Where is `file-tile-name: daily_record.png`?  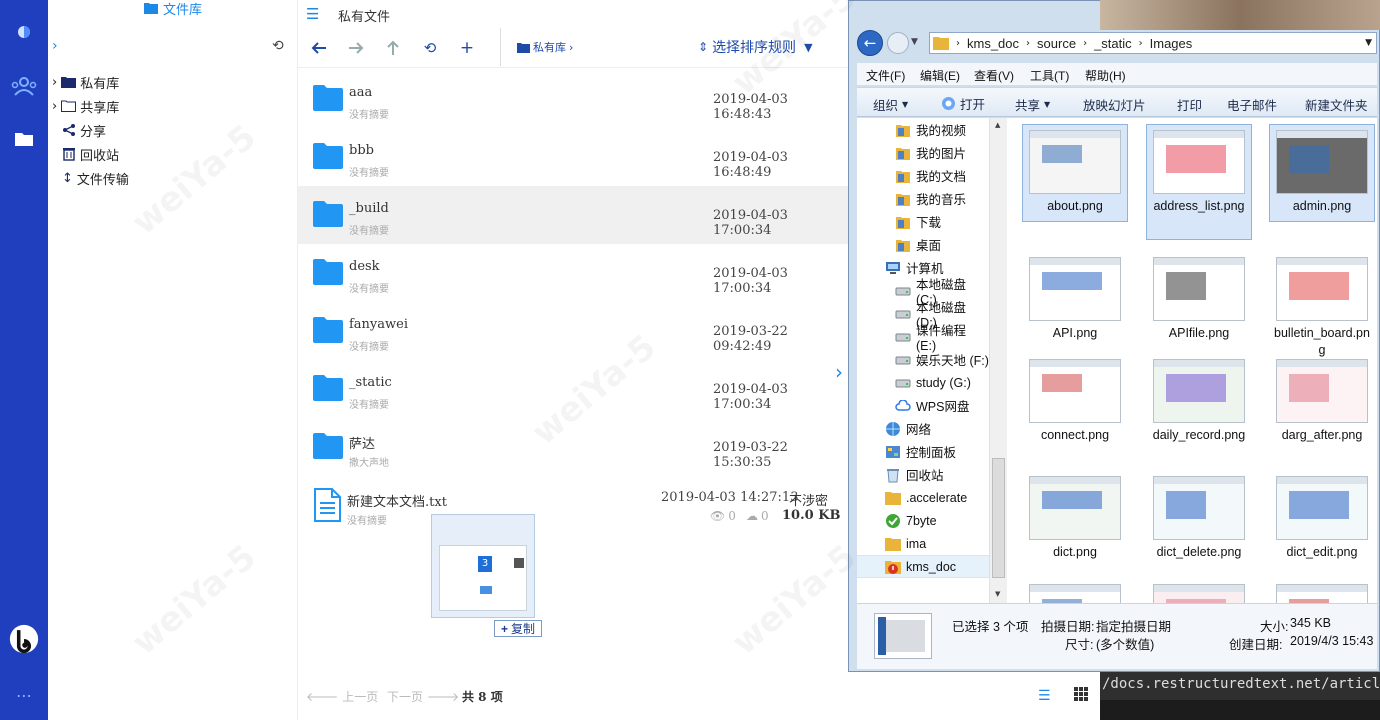
file-tile-name: daily_record.png is located at coordinates (1199, 435).